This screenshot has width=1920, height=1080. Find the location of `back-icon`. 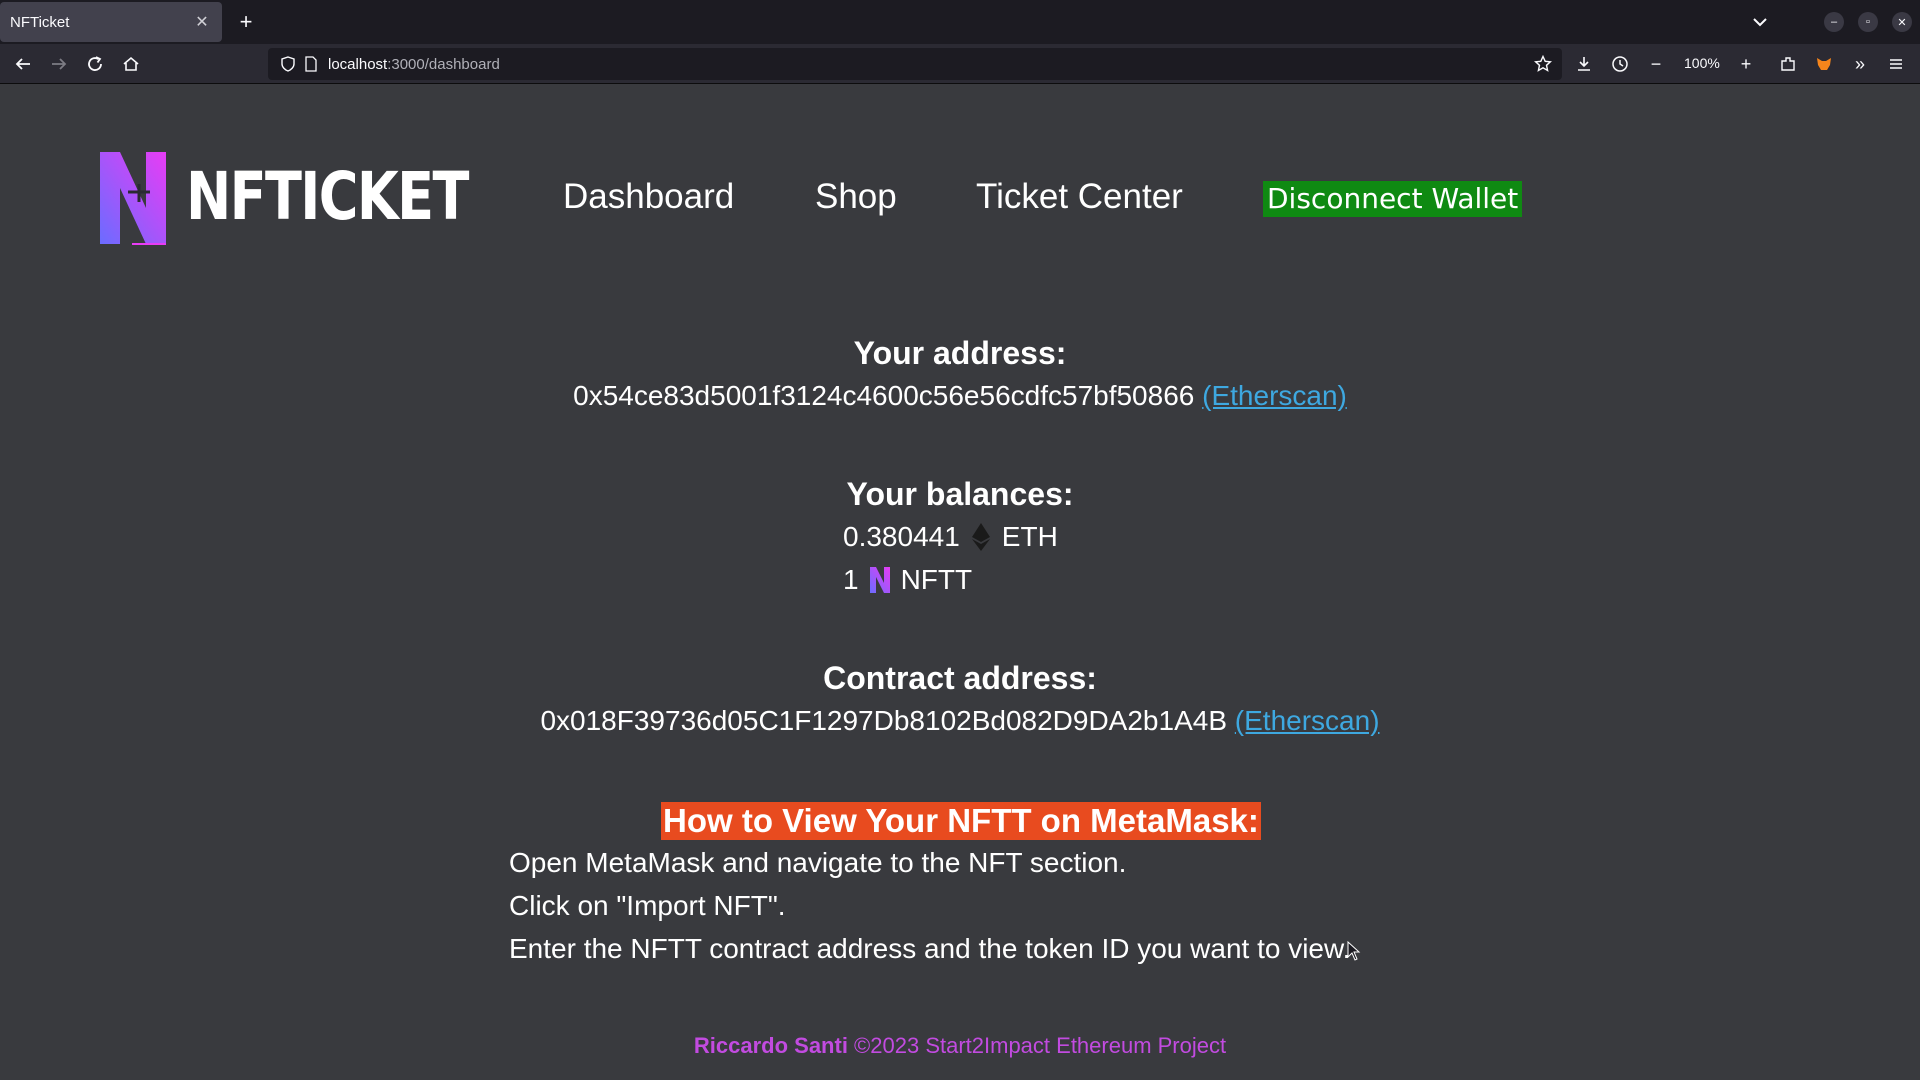

back-icon is located at coordinates (23, 64).